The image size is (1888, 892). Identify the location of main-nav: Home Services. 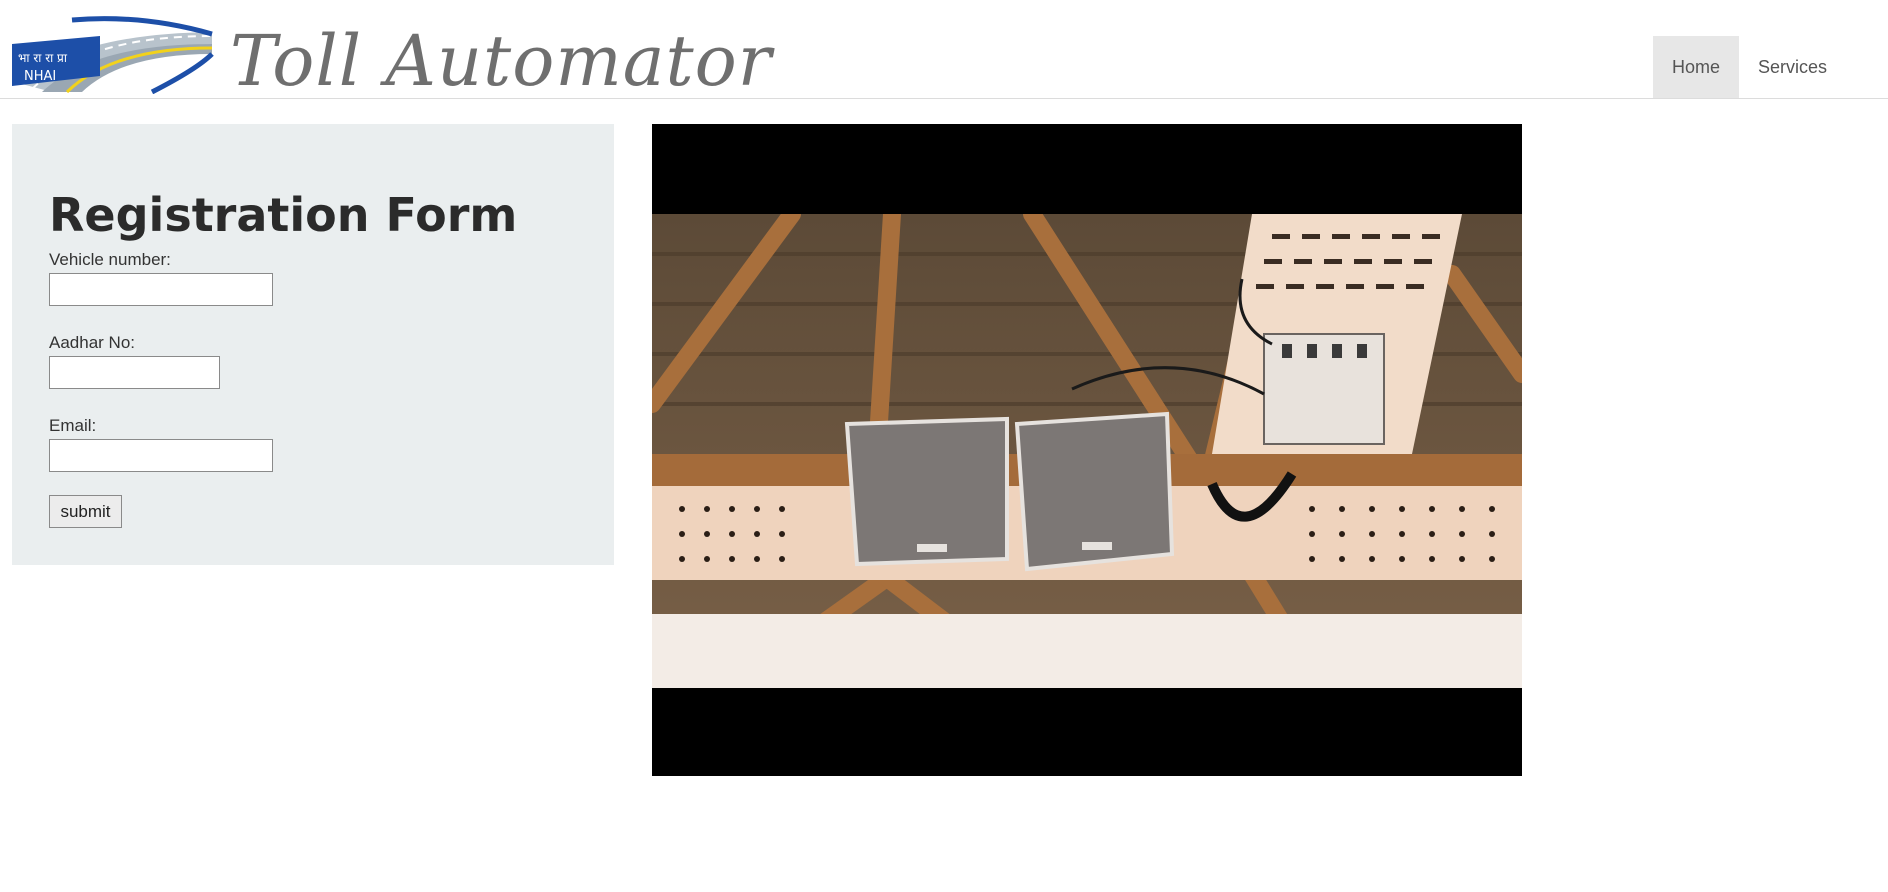
(1749, 67).